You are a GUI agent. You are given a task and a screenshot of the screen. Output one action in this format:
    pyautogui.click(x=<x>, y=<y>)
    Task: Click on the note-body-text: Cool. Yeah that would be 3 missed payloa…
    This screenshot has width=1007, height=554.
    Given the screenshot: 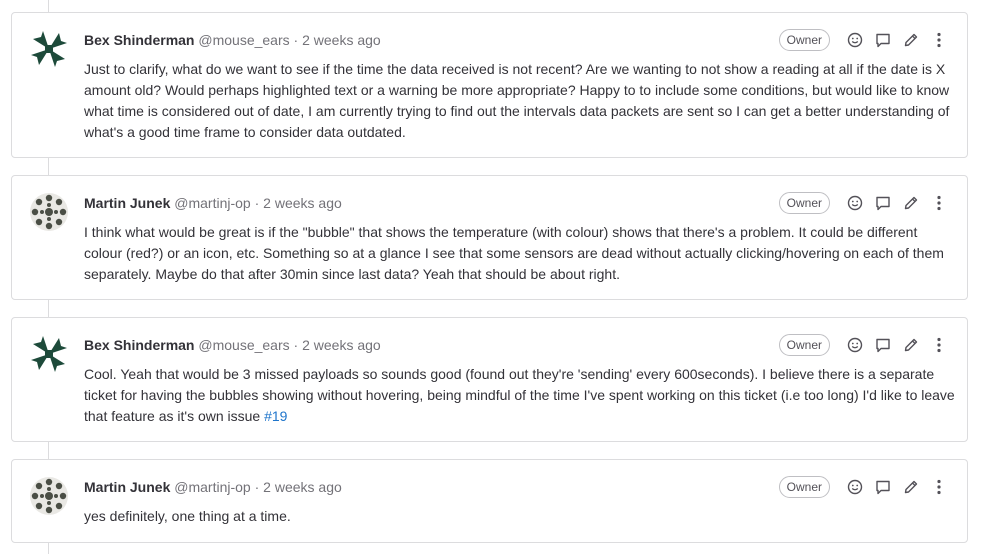 What is the action you would take?
    pyautogui.click(x=519, y=395)
    